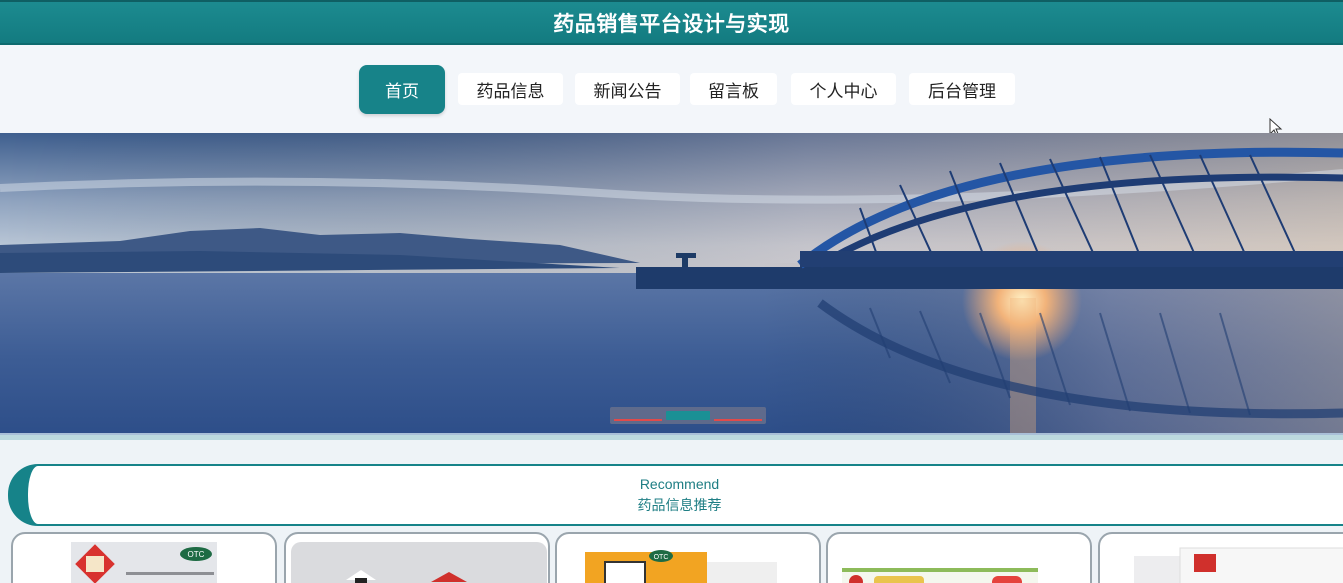 The image size is (1343, 583). I want to click on page-title: 药品销售平台设计与实现, so click(671, 23).